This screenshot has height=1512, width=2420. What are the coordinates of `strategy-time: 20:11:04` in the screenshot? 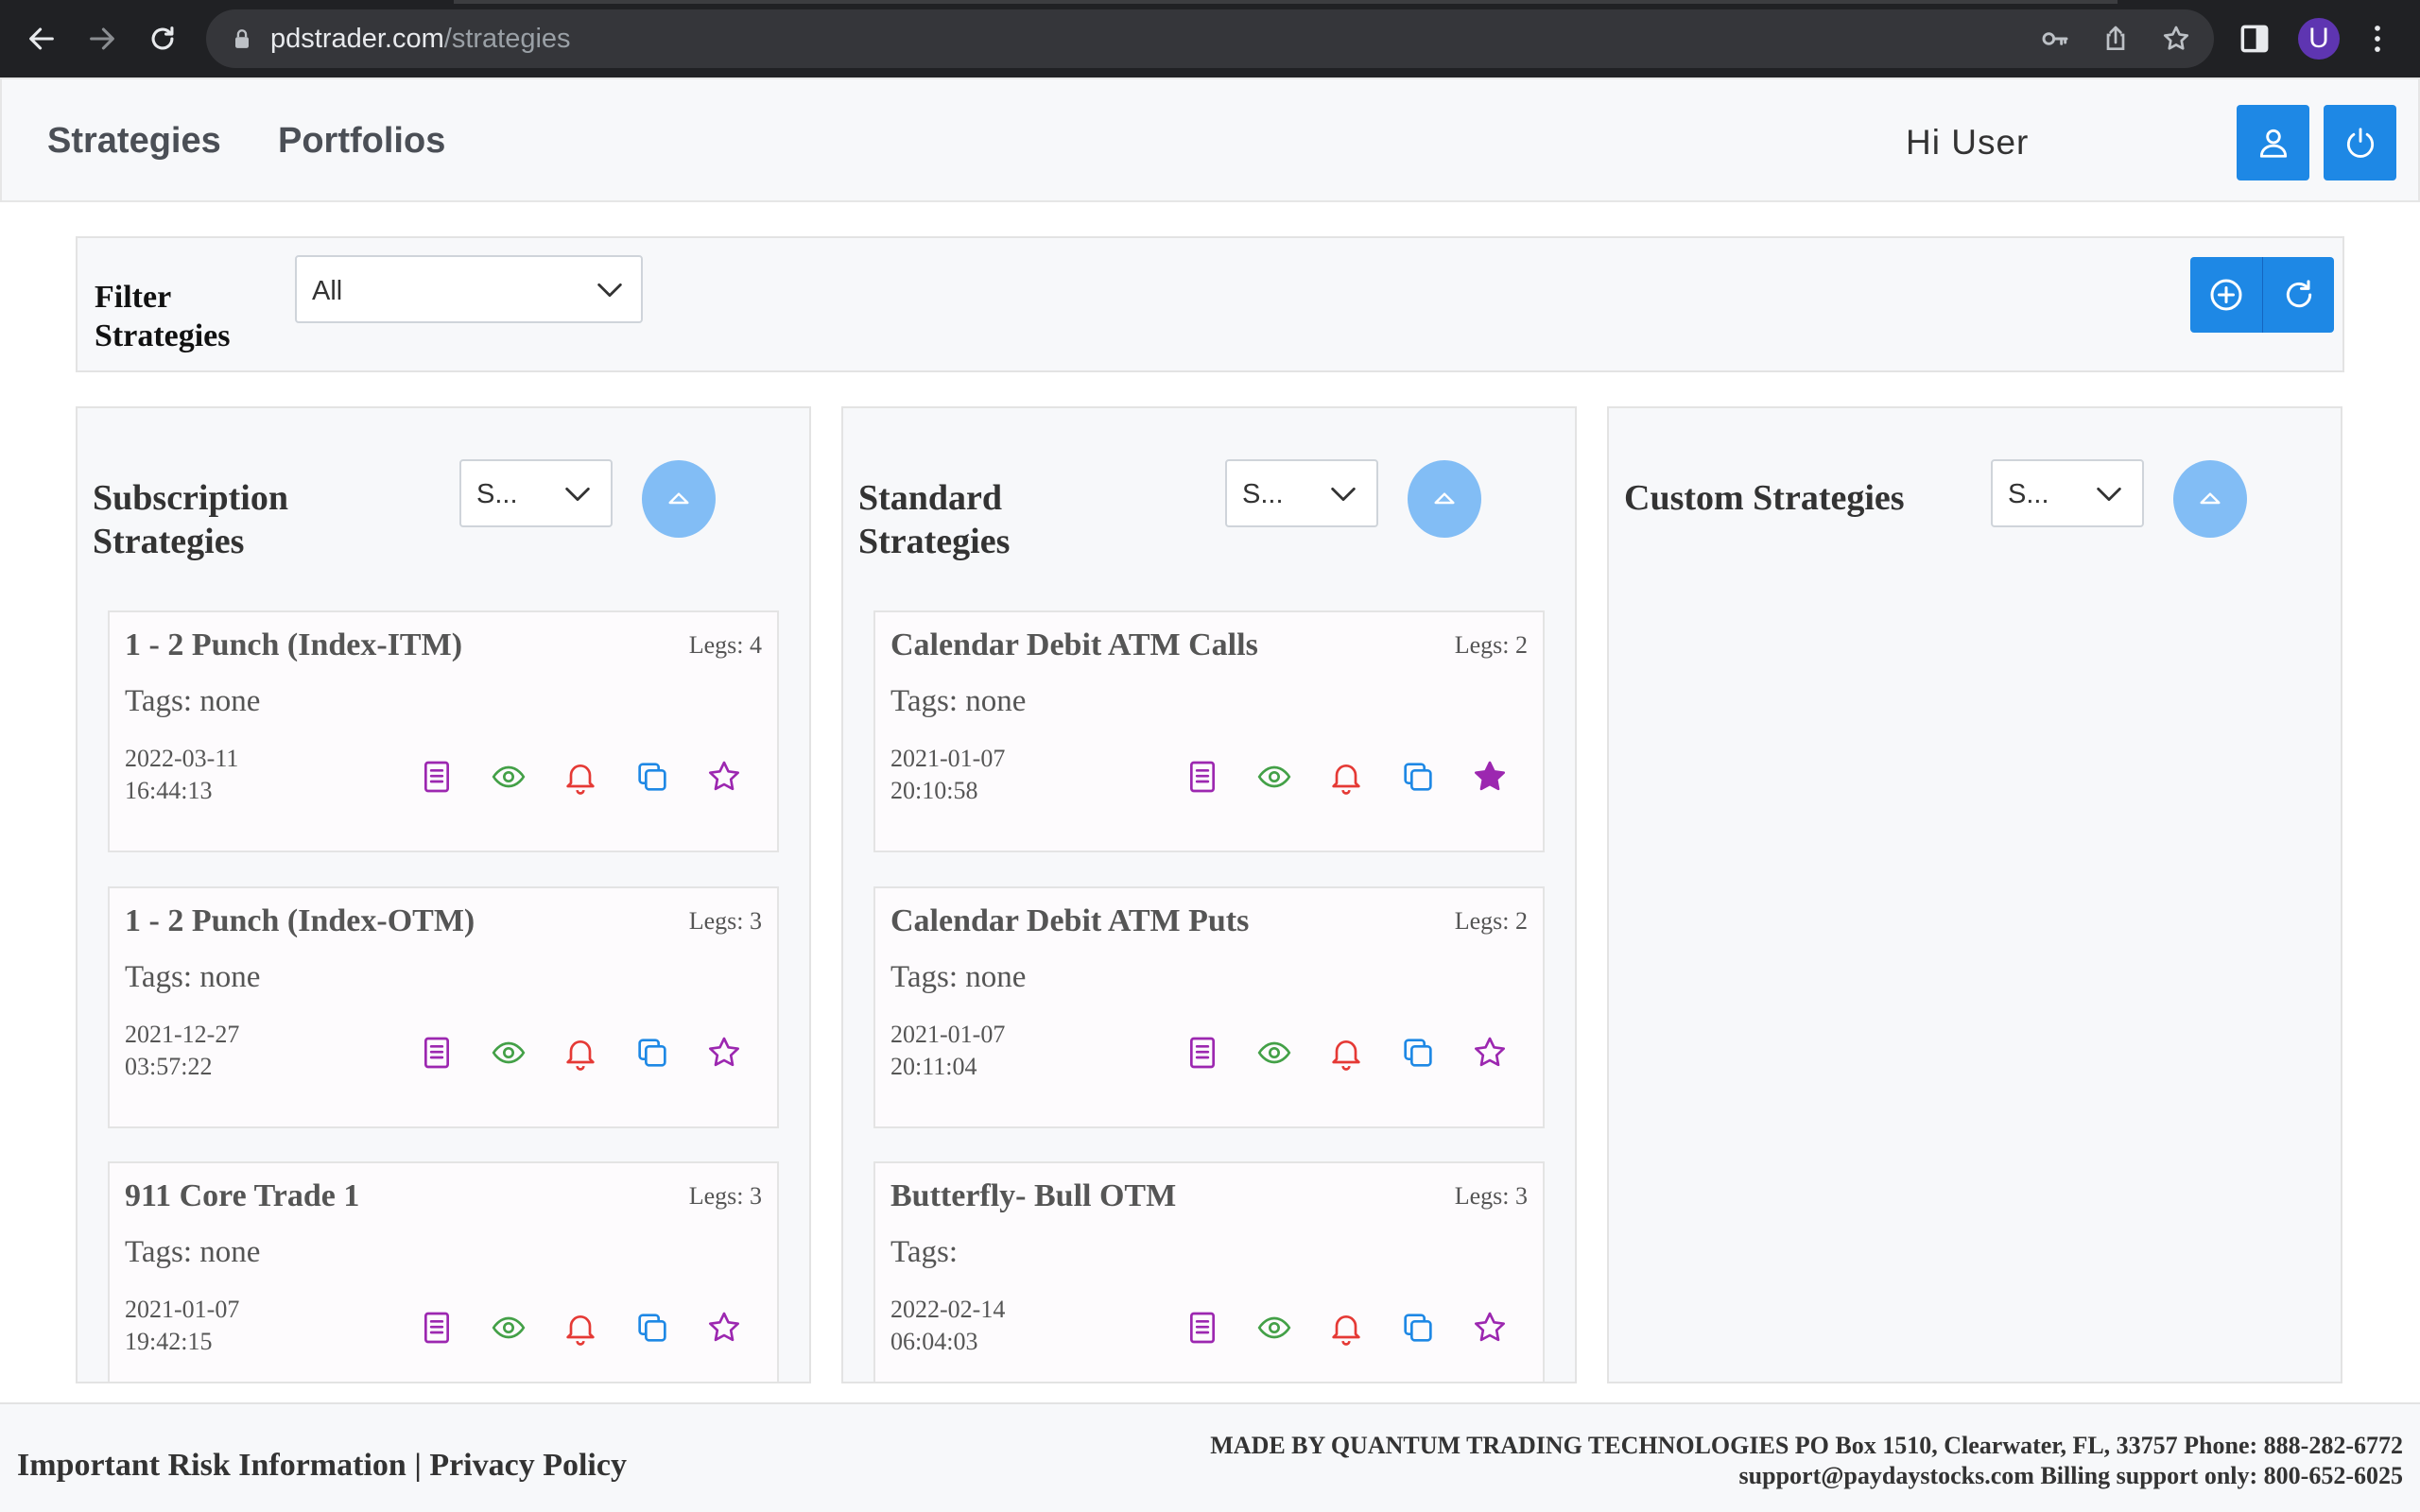 It's located at (934, 1066).